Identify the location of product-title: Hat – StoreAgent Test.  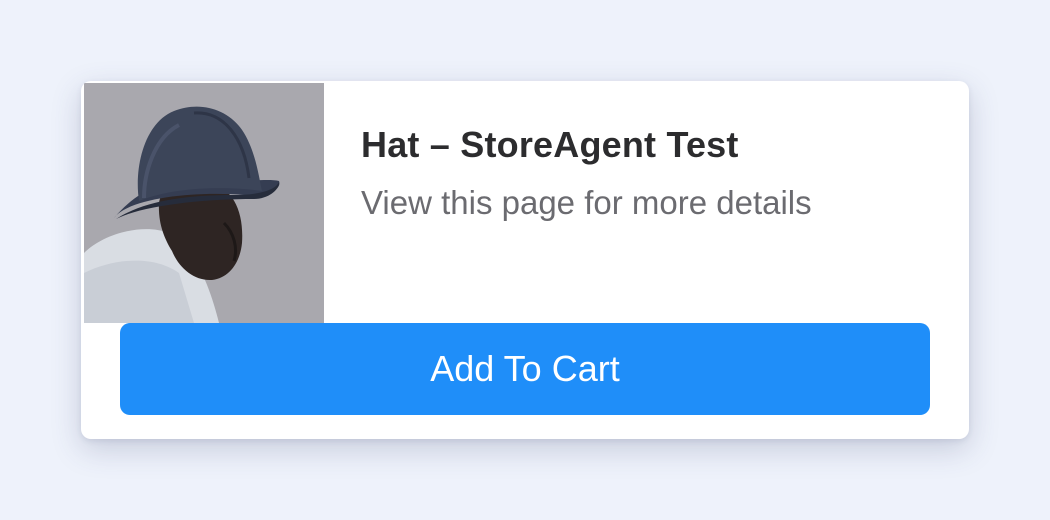
(650, 145).